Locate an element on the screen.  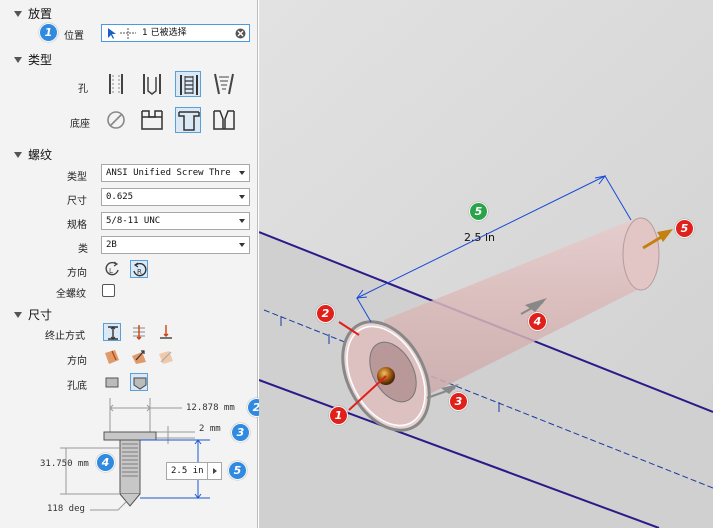
section-type-title: 类型 is located at coordinates (40, 60).